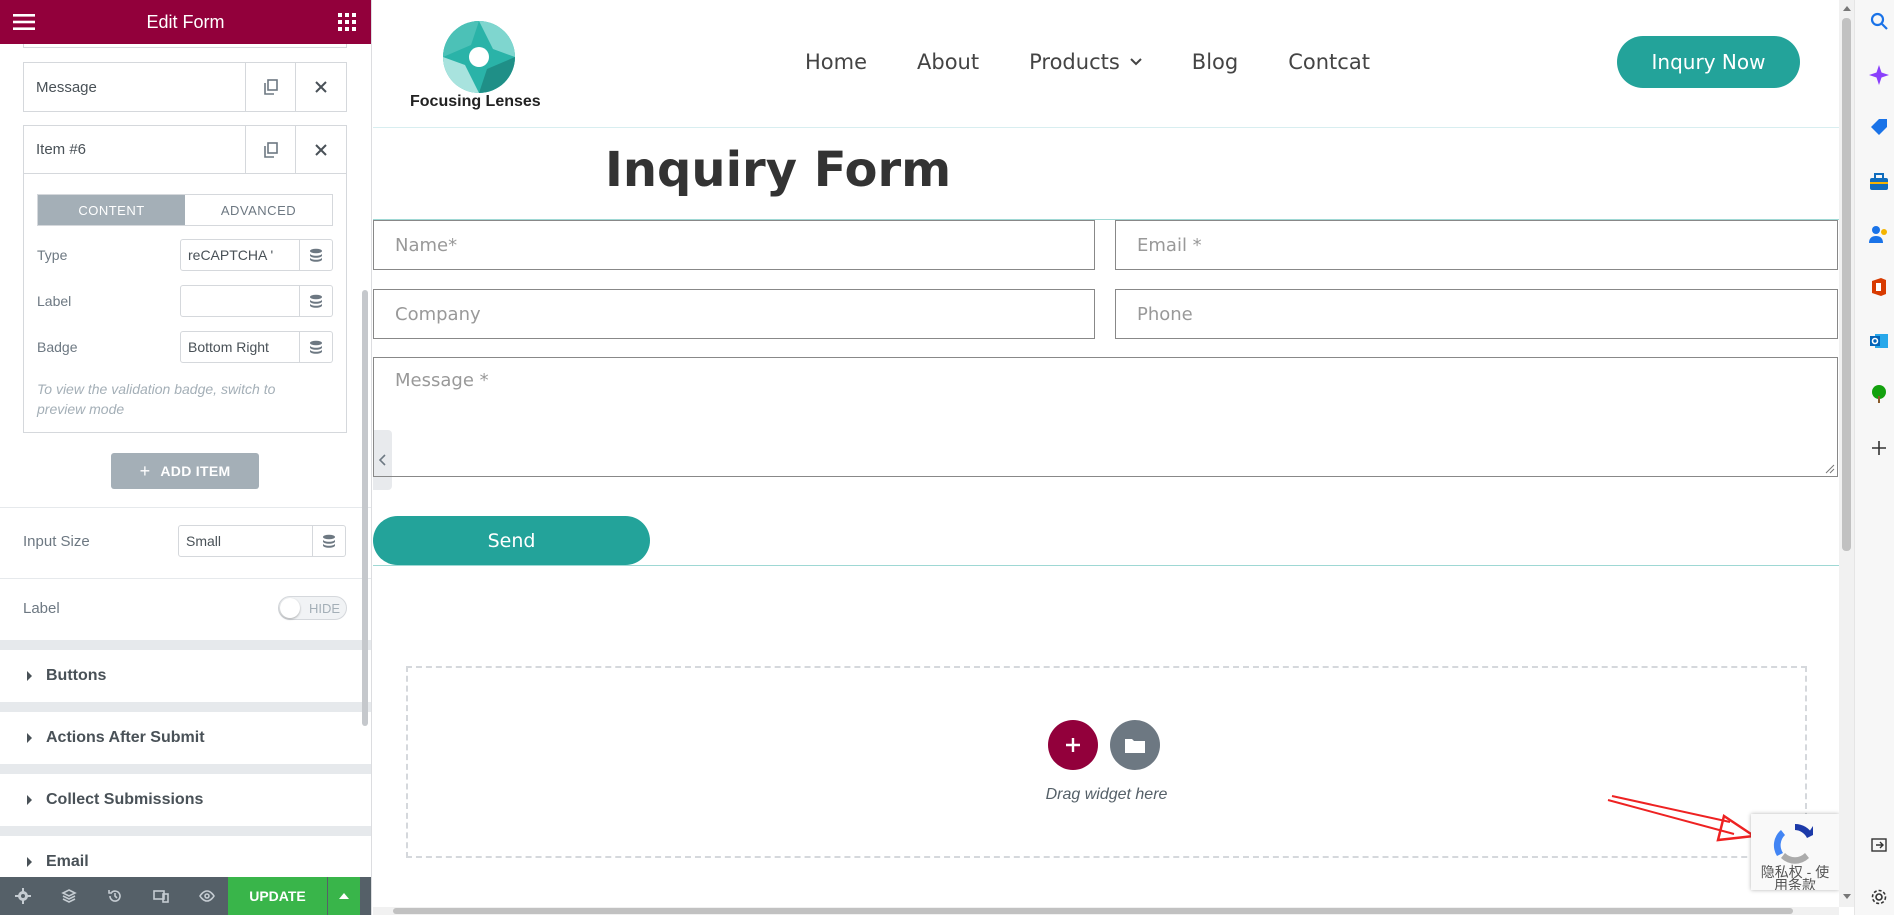 This screenshot has width=1894, height=915. I want to click on nav-contact: Contcat, so click(1329, 62).